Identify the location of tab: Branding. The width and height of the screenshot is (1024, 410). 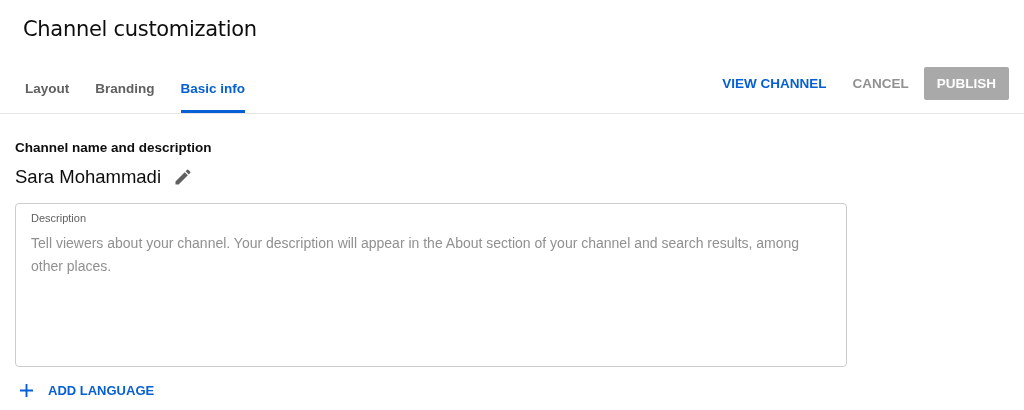
(125, 94).